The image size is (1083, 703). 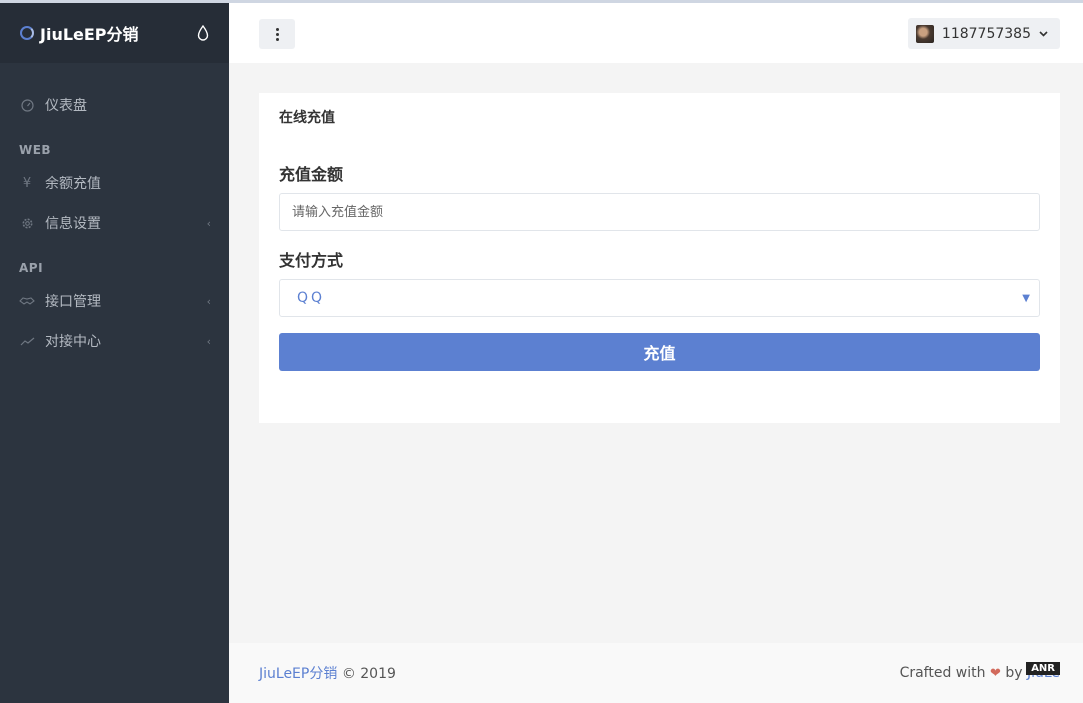 I want to click on amount-label: 充值金额, so click(x=311, y=174).